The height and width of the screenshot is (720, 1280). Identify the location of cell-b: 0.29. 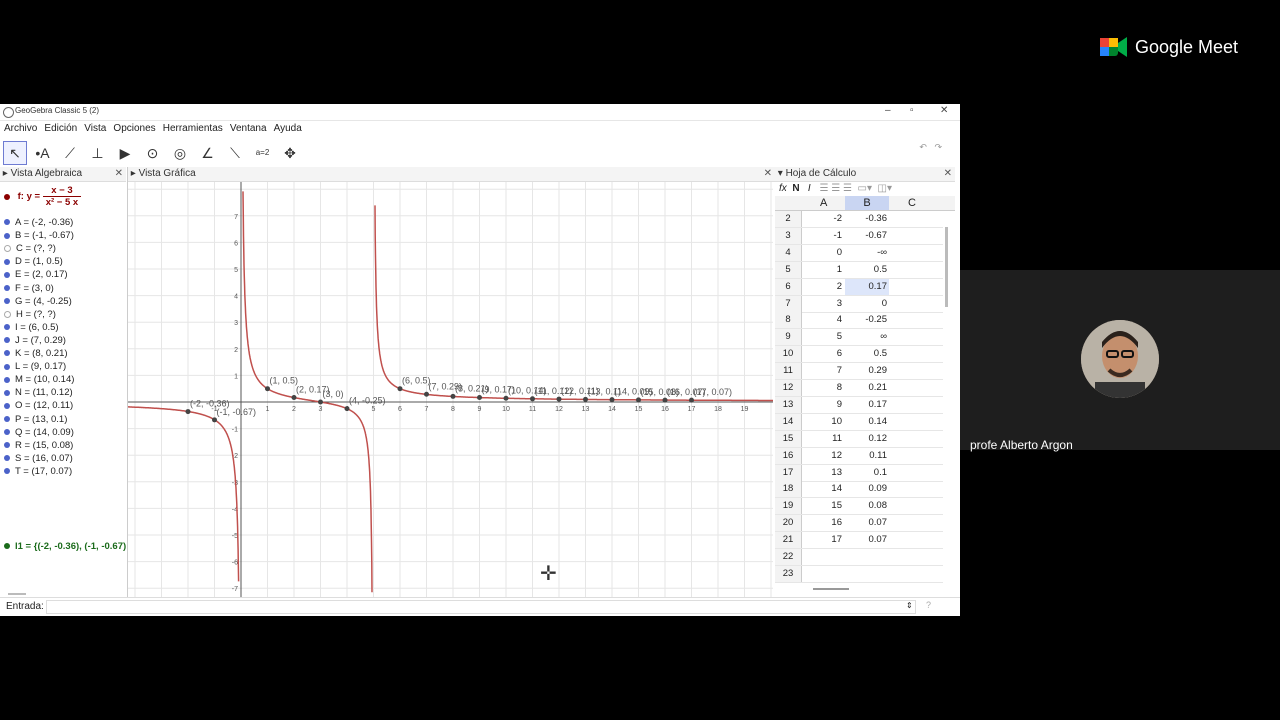
(867, 371).